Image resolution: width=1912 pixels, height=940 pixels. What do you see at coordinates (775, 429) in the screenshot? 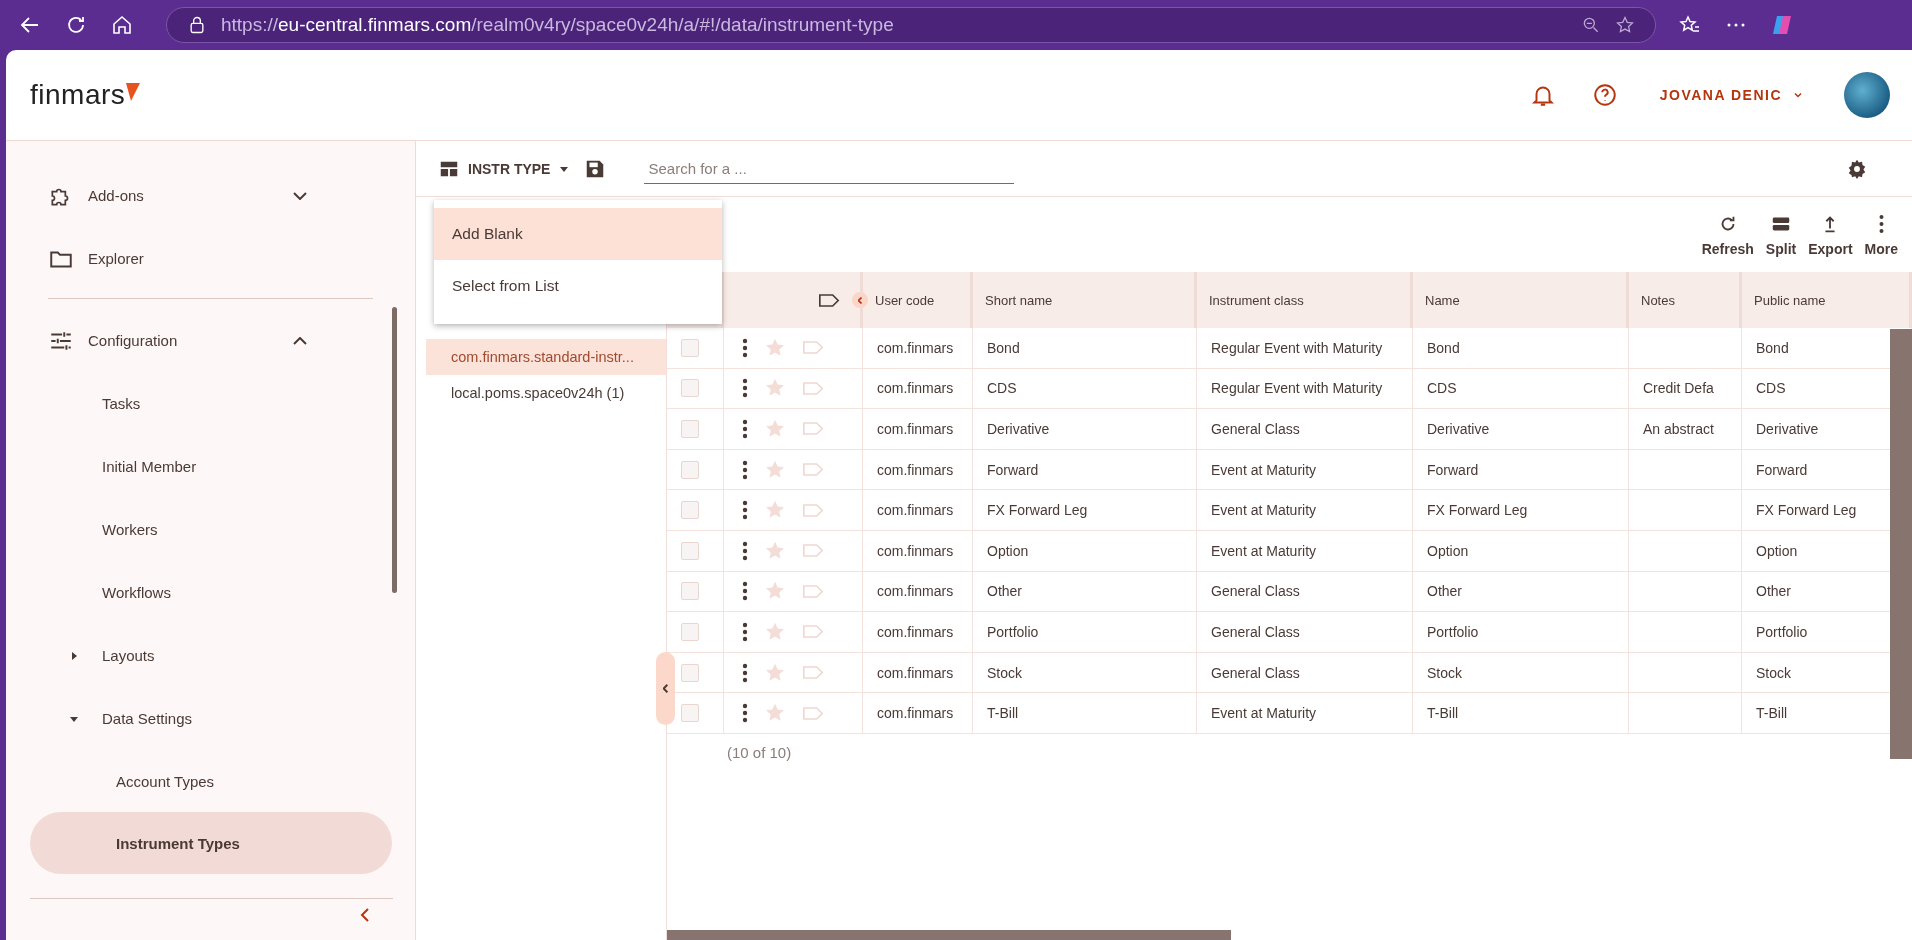
I see `favorite-star-icon` at bounding box center [775, 429].